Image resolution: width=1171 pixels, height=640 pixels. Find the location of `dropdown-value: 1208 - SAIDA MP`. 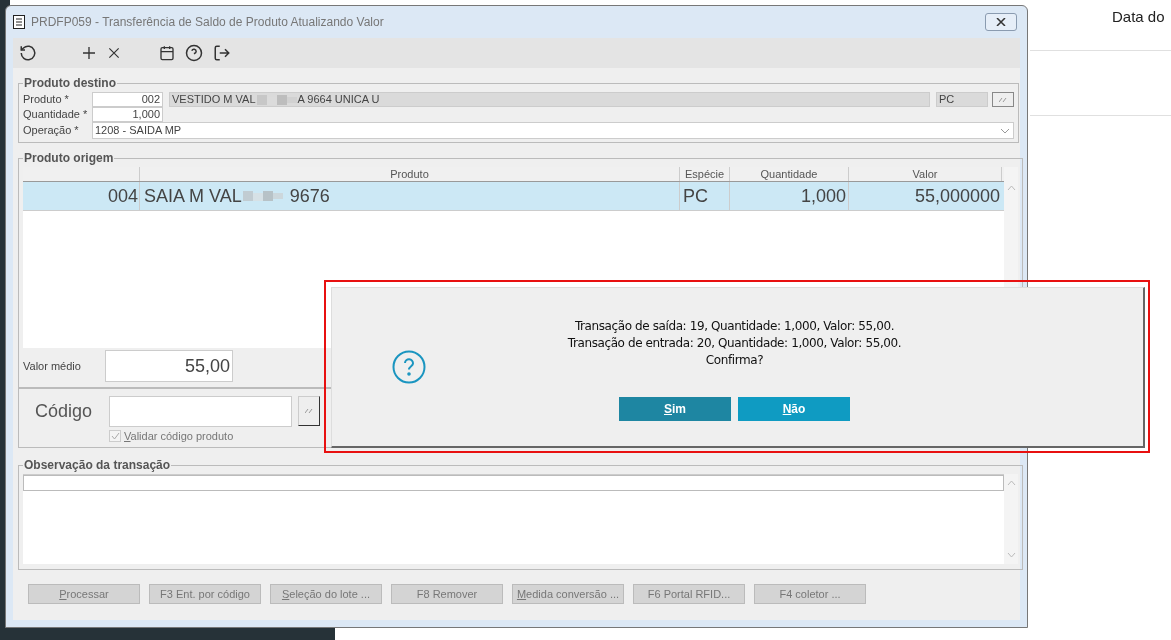

dropdown-value: 1208 - SAIDA MP is located at coordinates (139, 130).